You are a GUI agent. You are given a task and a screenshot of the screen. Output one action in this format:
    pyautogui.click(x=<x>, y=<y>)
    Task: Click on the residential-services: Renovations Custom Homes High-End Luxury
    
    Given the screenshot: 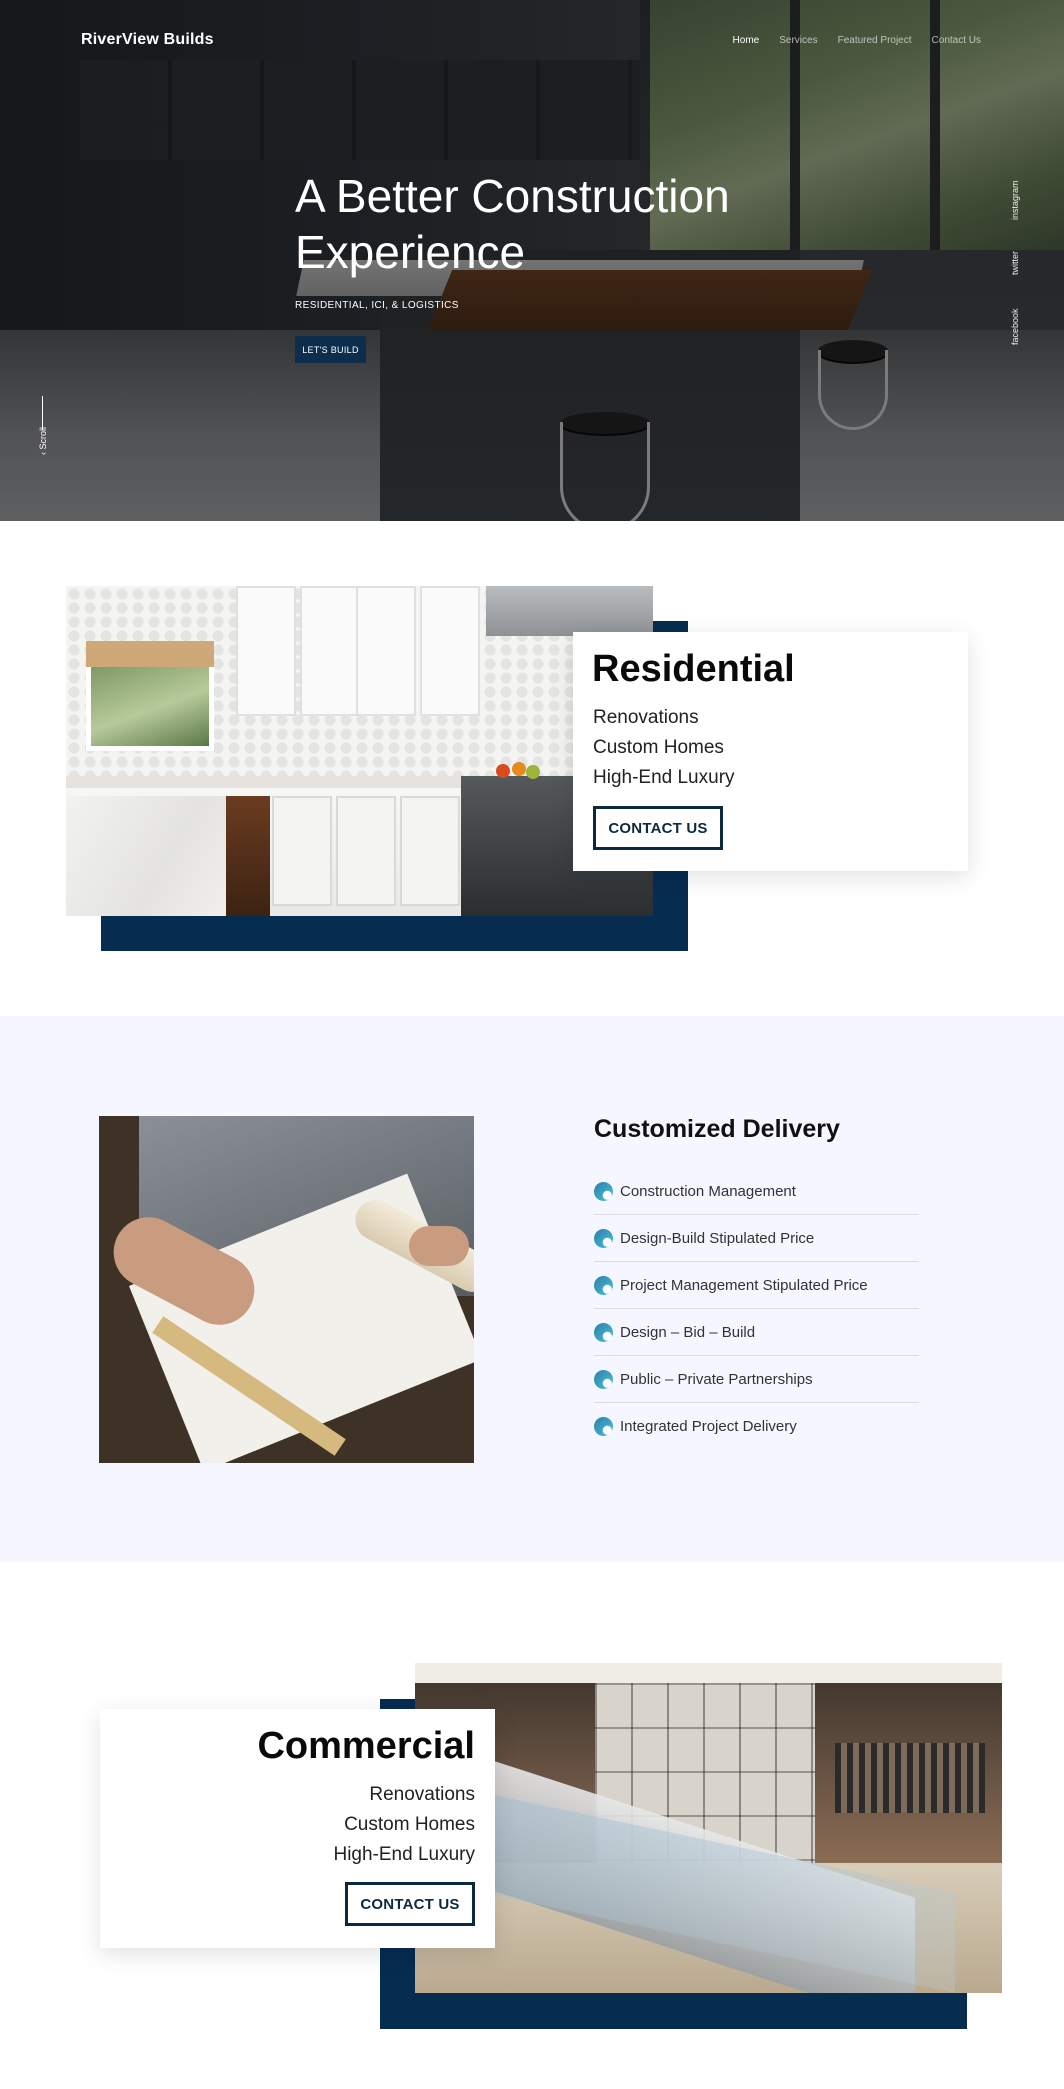 What is the action you would take?
    pyautogui.click(x=664, y=748)
    